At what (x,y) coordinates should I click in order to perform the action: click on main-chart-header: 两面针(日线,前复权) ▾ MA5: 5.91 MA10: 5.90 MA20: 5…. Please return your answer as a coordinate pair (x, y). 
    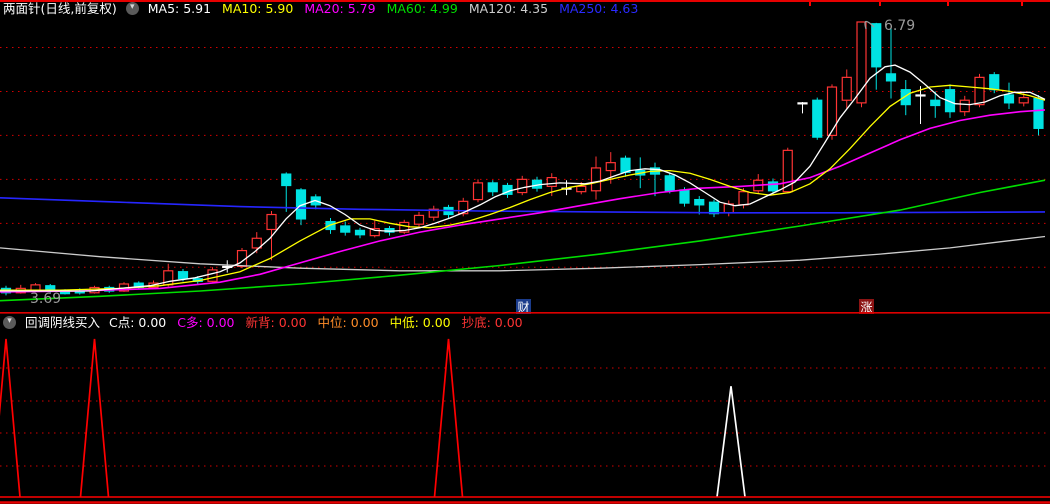
    Looking at the image, I should click on (320, 8).